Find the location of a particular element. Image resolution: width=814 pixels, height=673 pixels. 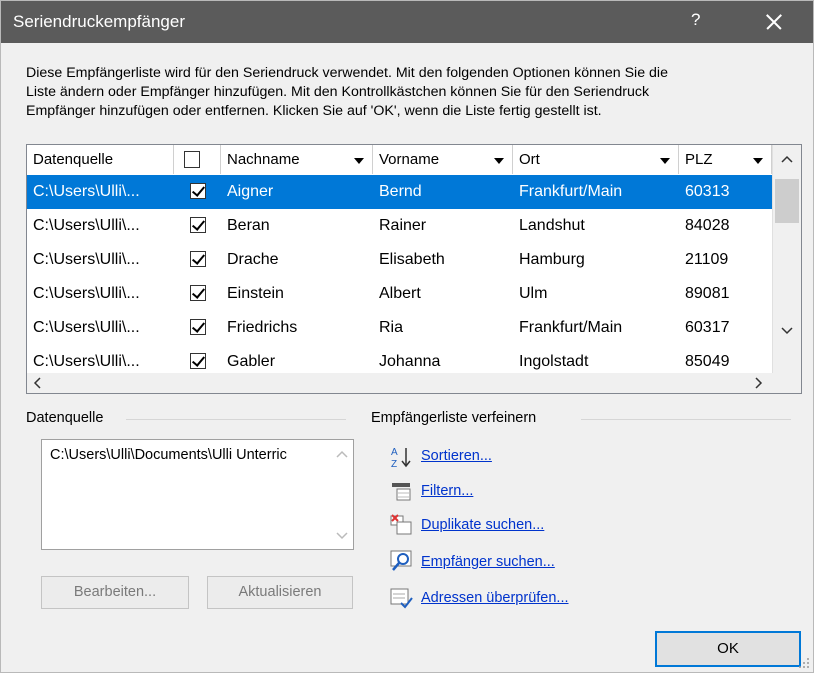

cell-nachname: Friedrichs is located at coordinates (262, 327).